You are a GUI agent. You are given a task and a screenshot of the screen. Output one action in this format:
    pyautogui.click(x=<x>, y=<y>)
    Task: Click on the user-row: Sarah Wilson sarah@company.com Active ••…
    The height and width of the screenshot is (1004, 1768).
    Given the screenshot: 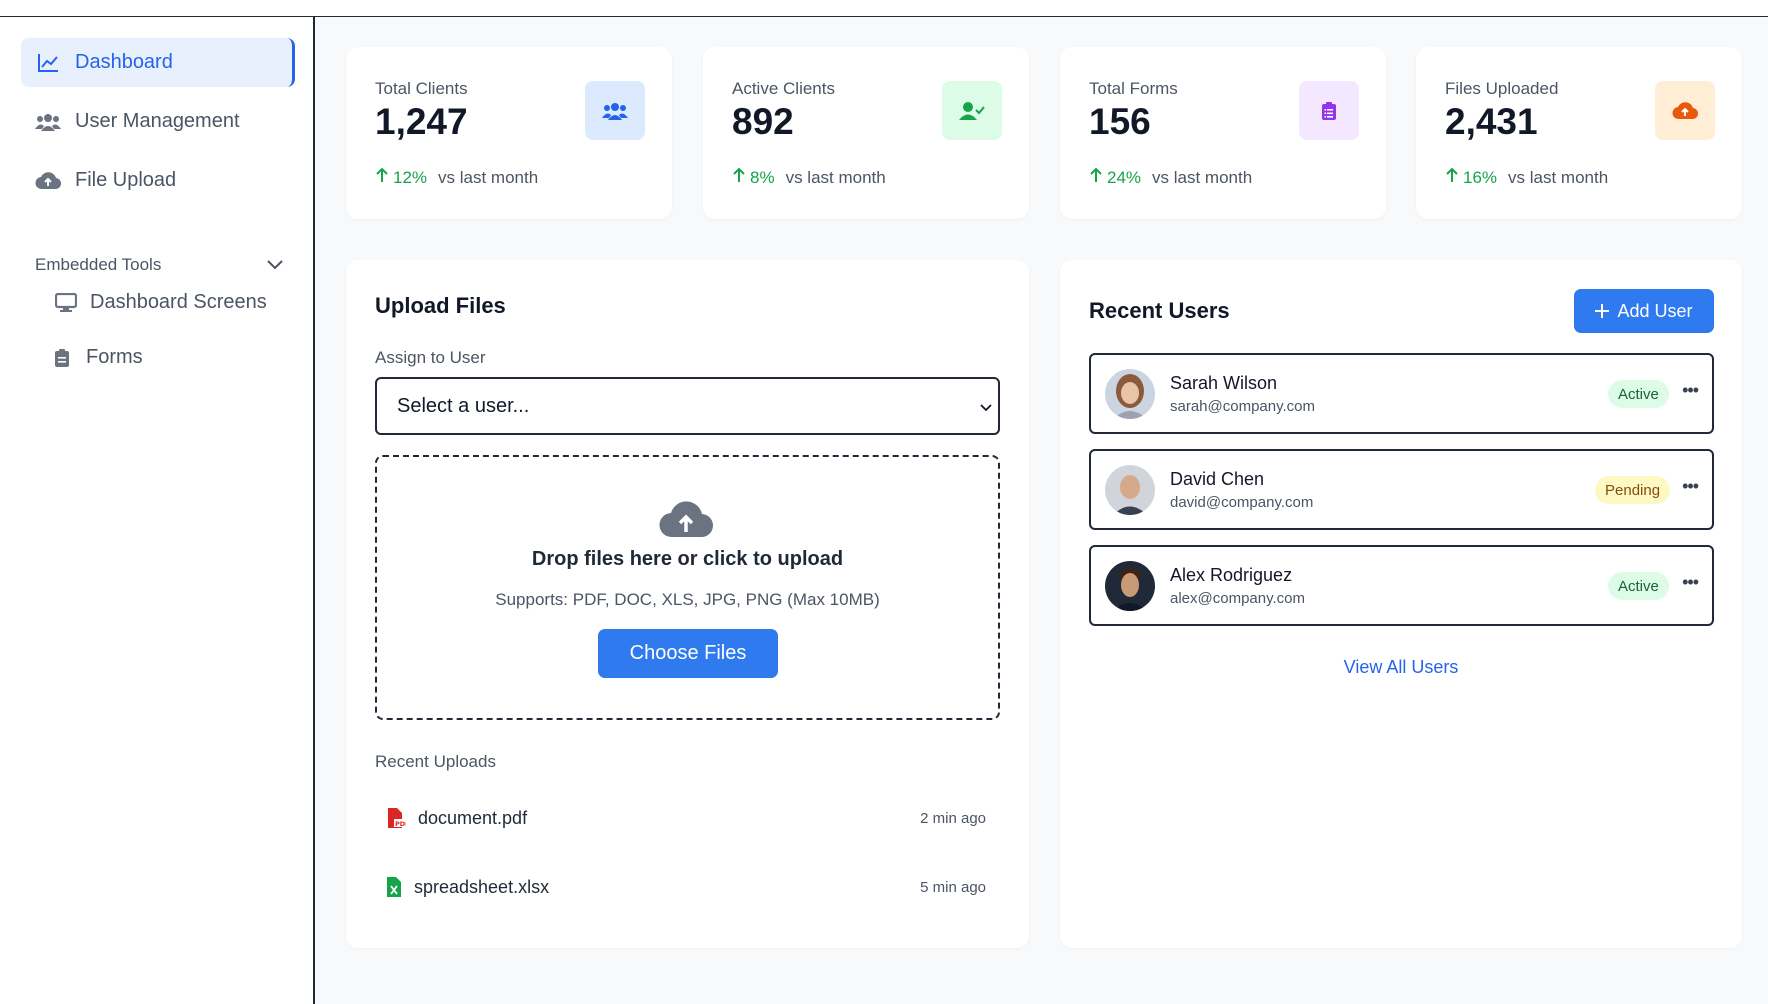 What is the action you would take?
    pyautogui.click(x=1401, y=393)
    